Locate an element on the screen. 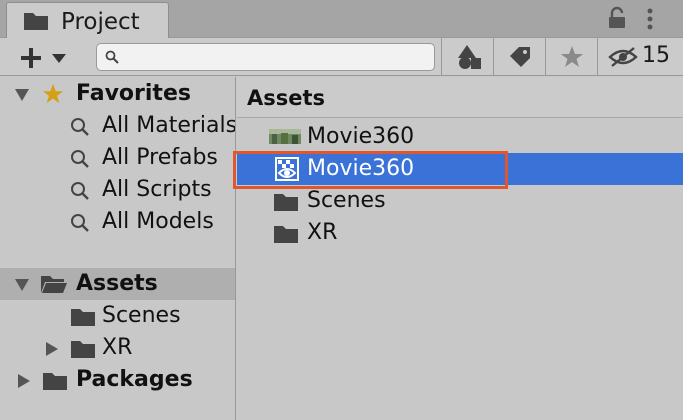 This screenshot has width=683, height=420. hidden-packages-icon is located at coordinates (623, 57).